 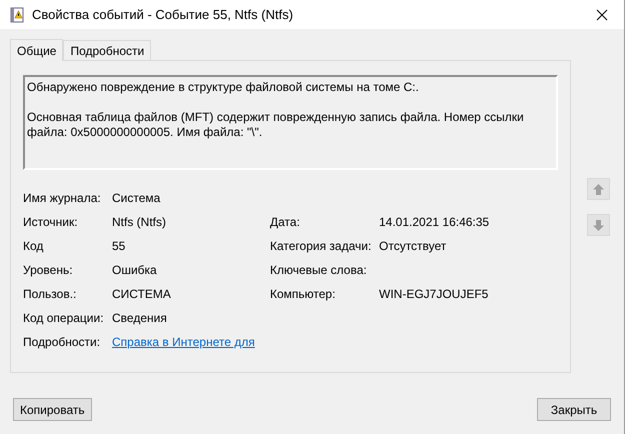 What do you see at coordinates (141, 294) in the screenshot?
I see `field-value: СИСТЕМА` at bounding box center [141, 294].